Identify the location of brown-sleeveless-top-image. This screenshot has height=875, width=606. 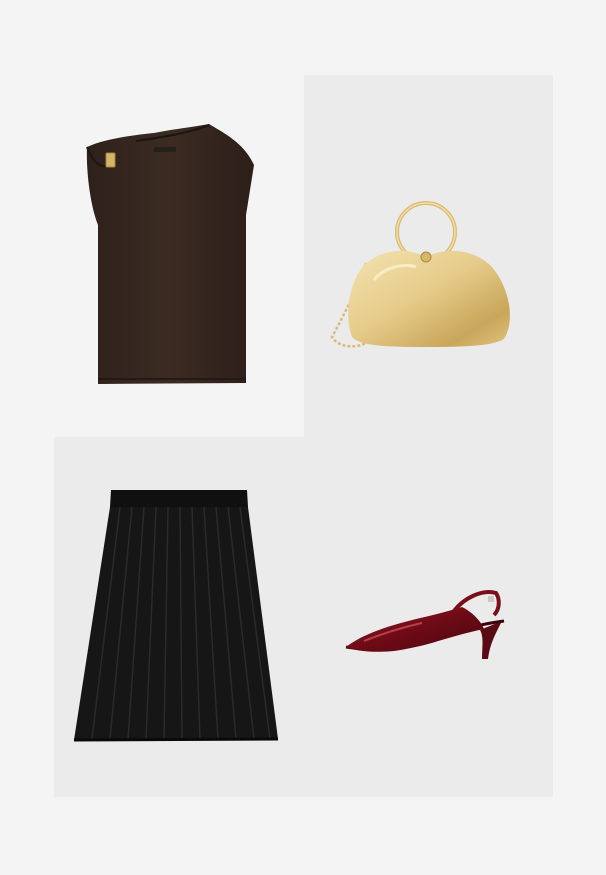
(170, 254).